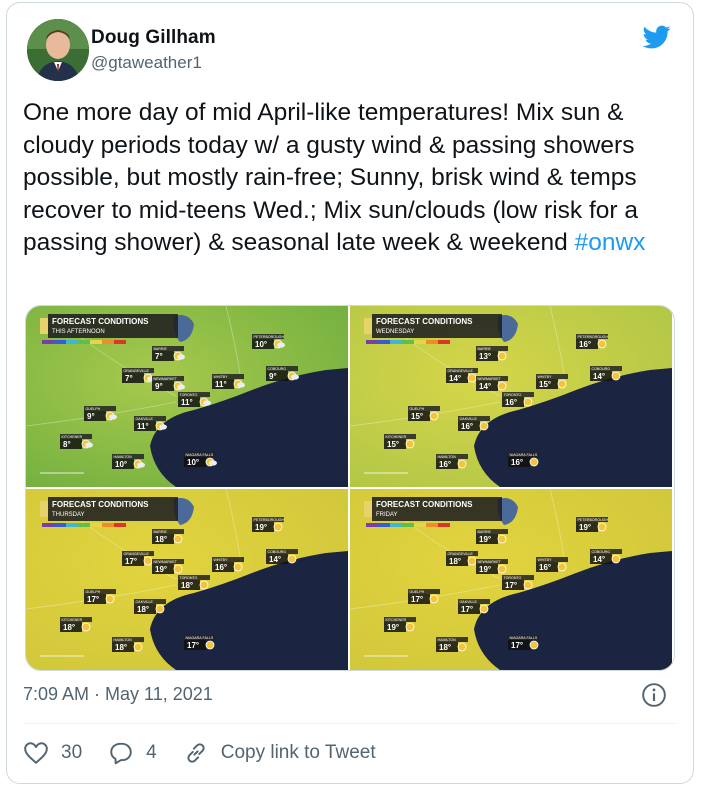  What do you see at coordinates (118, 694) in the screenshot?
I see `tweet-timestamp: 7:09 AM · May 11, 2021` at bounding box center [118, 694].